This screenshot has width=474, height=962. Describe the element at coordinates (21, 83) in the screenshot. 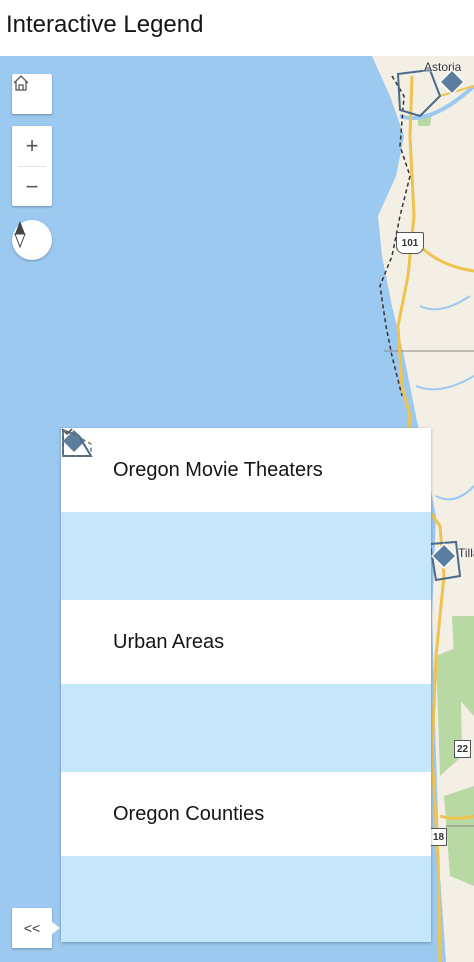

I see `home-icon` at that location.